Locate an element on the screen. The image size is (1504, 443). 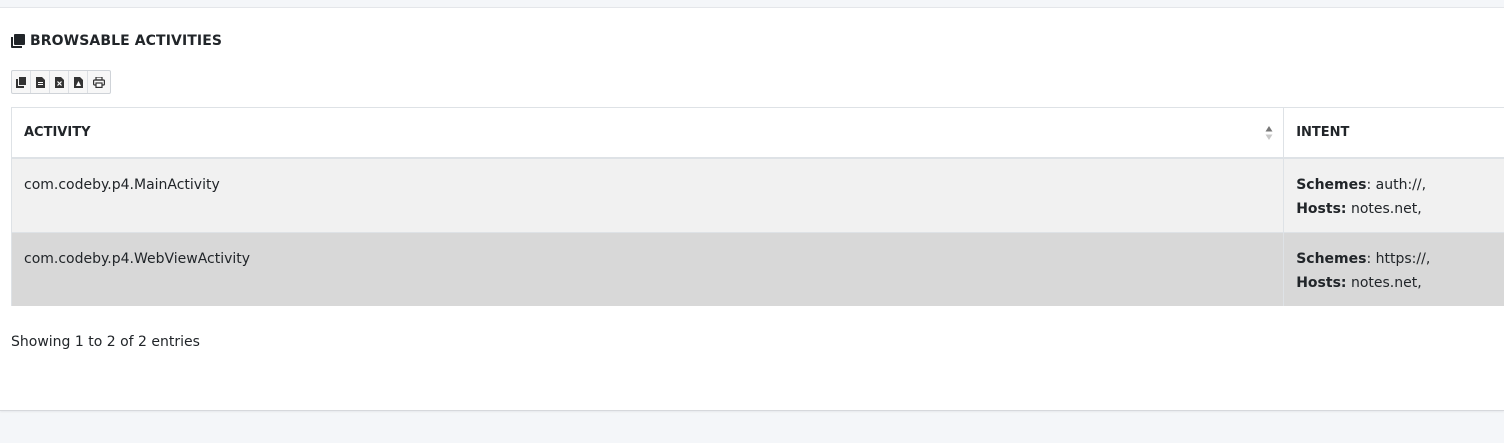
excel-button is located at coordinates (59, 82).